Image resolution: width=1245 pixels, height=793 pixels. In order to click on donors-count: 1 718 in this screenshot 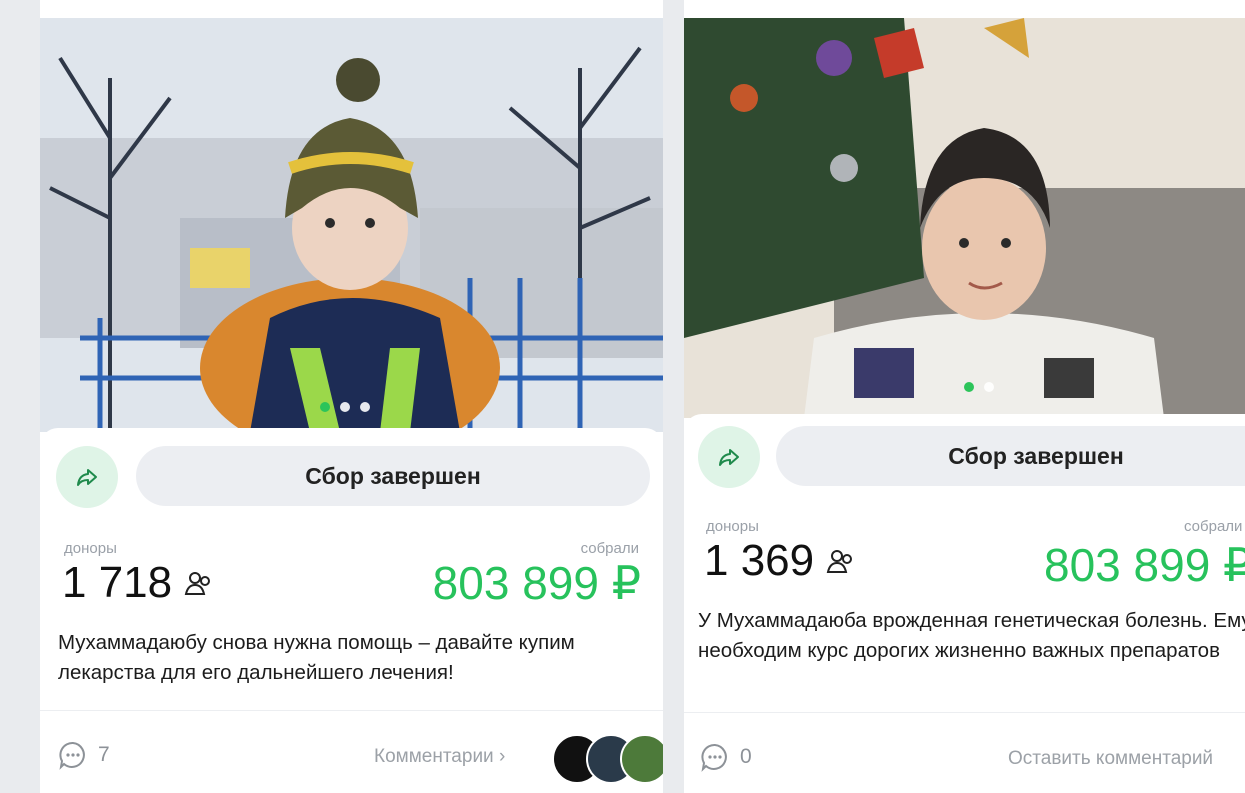, I will do `click(138, 583)`.